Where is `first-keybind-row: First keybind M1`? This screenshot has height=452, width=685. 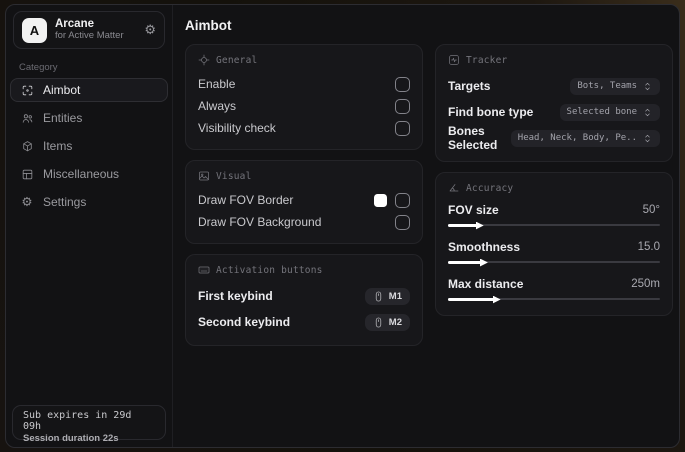 first-keybind-row: First keybind M1 is located at coordinates (304, 296).